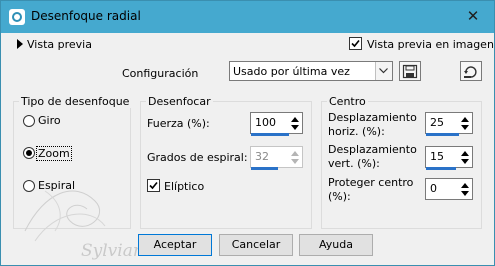 This screenshot has height=266, width=495. I want to click on horiz-offset-value: 25, so click(437, 122).